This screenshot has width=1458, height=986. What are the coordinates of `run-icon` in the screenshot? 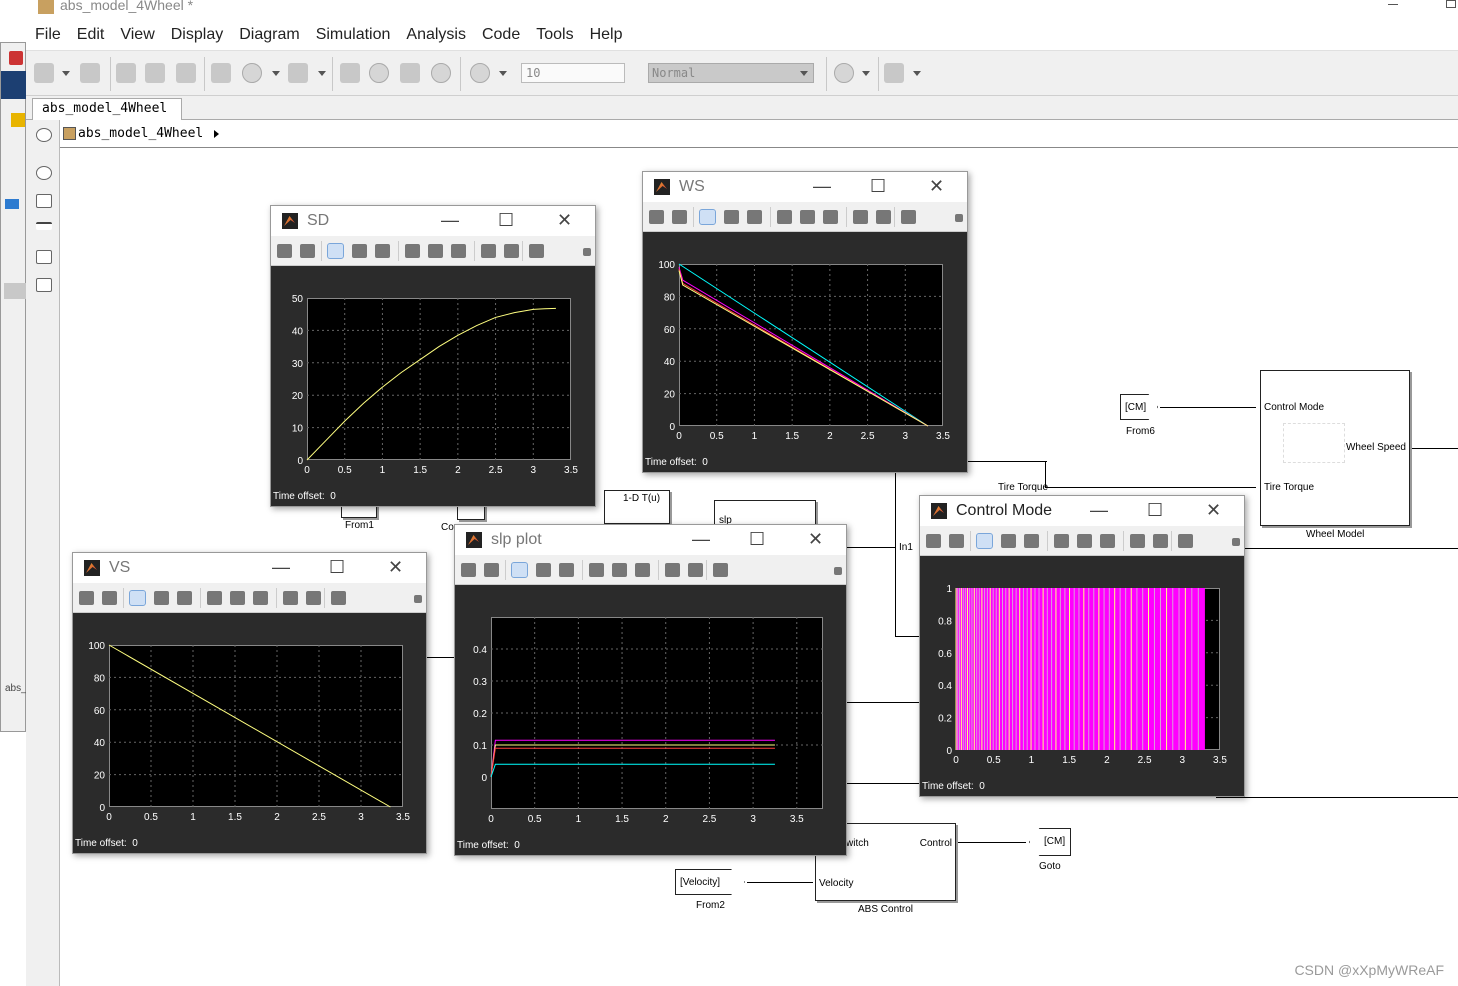 It's located at (379, 73).